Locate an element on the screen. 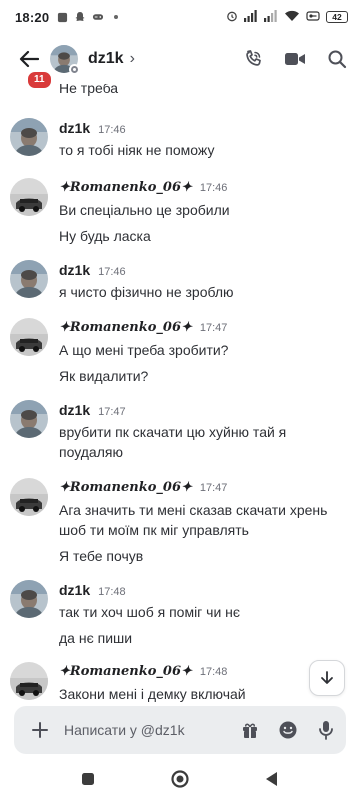 This screenshot has width=360, height=800. message-composer is located at coordinates (180, 730).